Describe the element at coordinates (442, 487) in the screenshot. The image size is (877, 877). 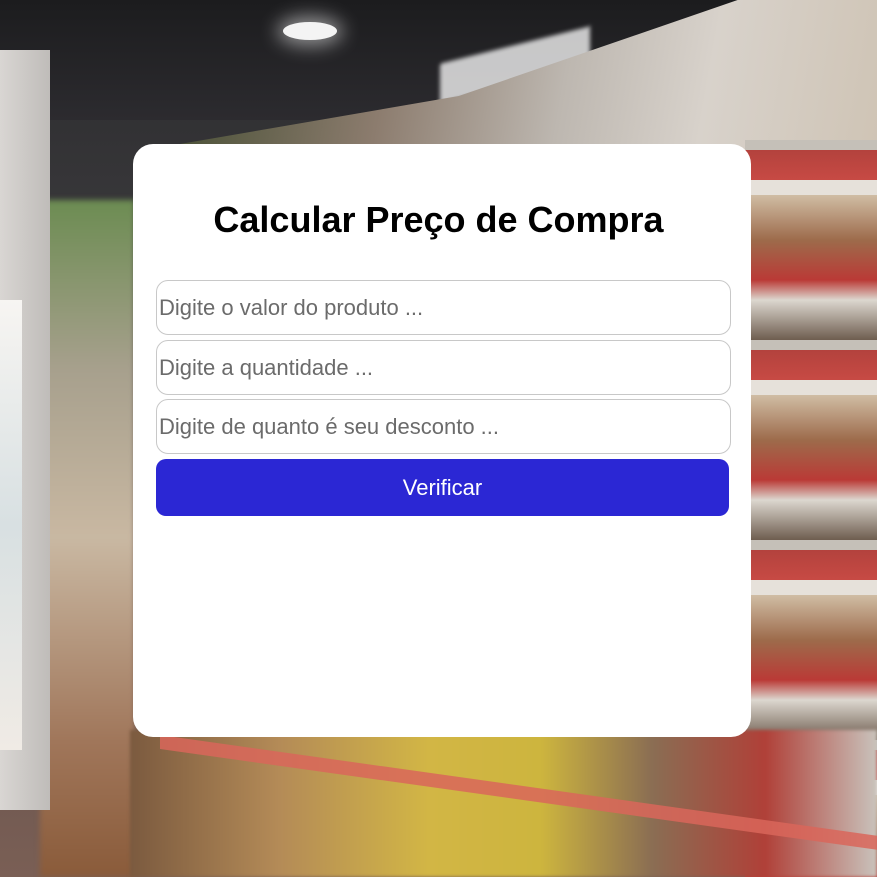
I see `verify-button: Verificar` at that location.